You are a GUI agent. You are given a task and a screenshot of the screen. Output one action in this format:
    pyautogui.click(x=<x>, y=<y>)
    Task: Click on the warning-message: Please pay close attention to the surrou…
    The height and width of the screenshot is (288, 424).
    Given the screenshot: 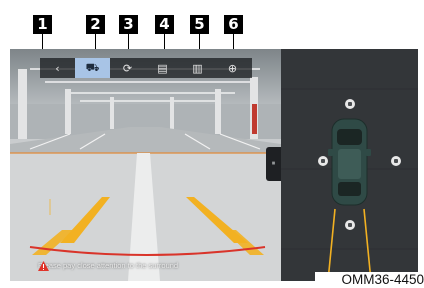 What is the action you would take?
    pyautogui.click(x=108, y=266)
    